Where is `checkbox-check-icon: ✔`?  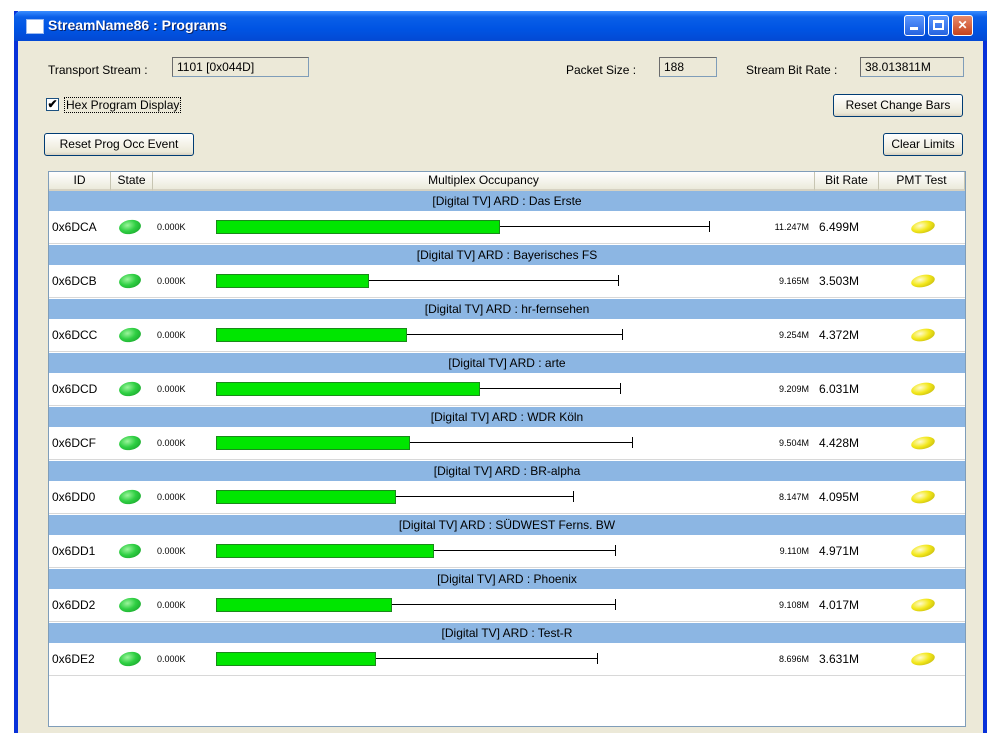 checkbox-check-icon: ✔ is located at coordinates (52, 104).